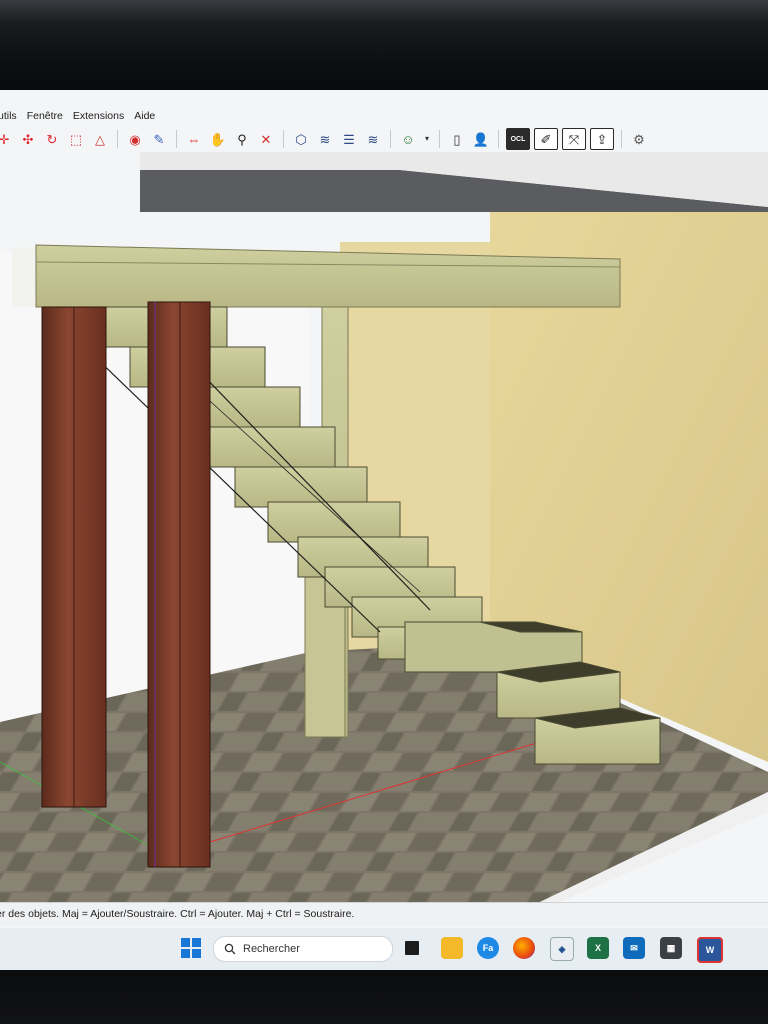  Describe the element at coordinates (7, 139) in the screenshot. I see `move-tool-icon: ✛` at that location.